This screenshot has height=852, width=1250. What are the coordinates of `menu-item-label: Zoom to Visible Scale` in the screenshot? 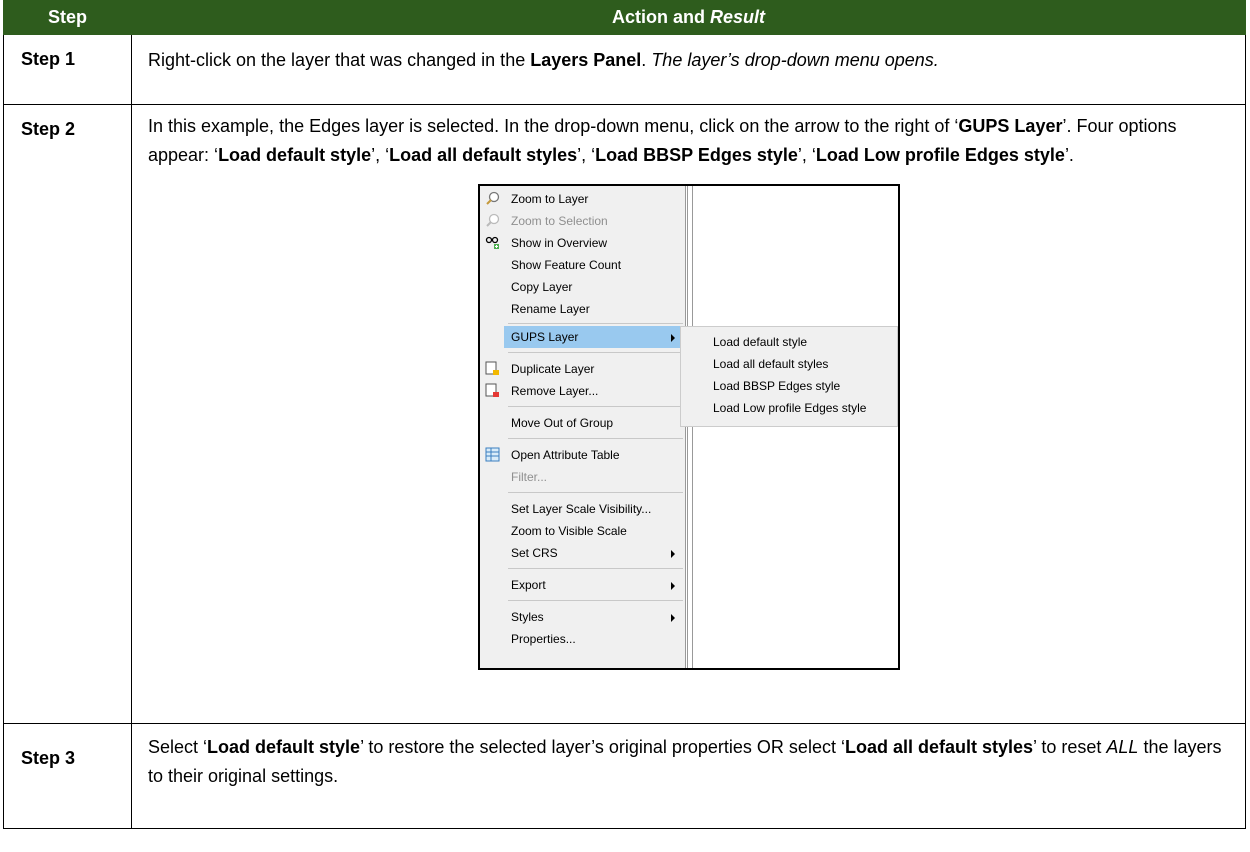 It's located at (569, 531).